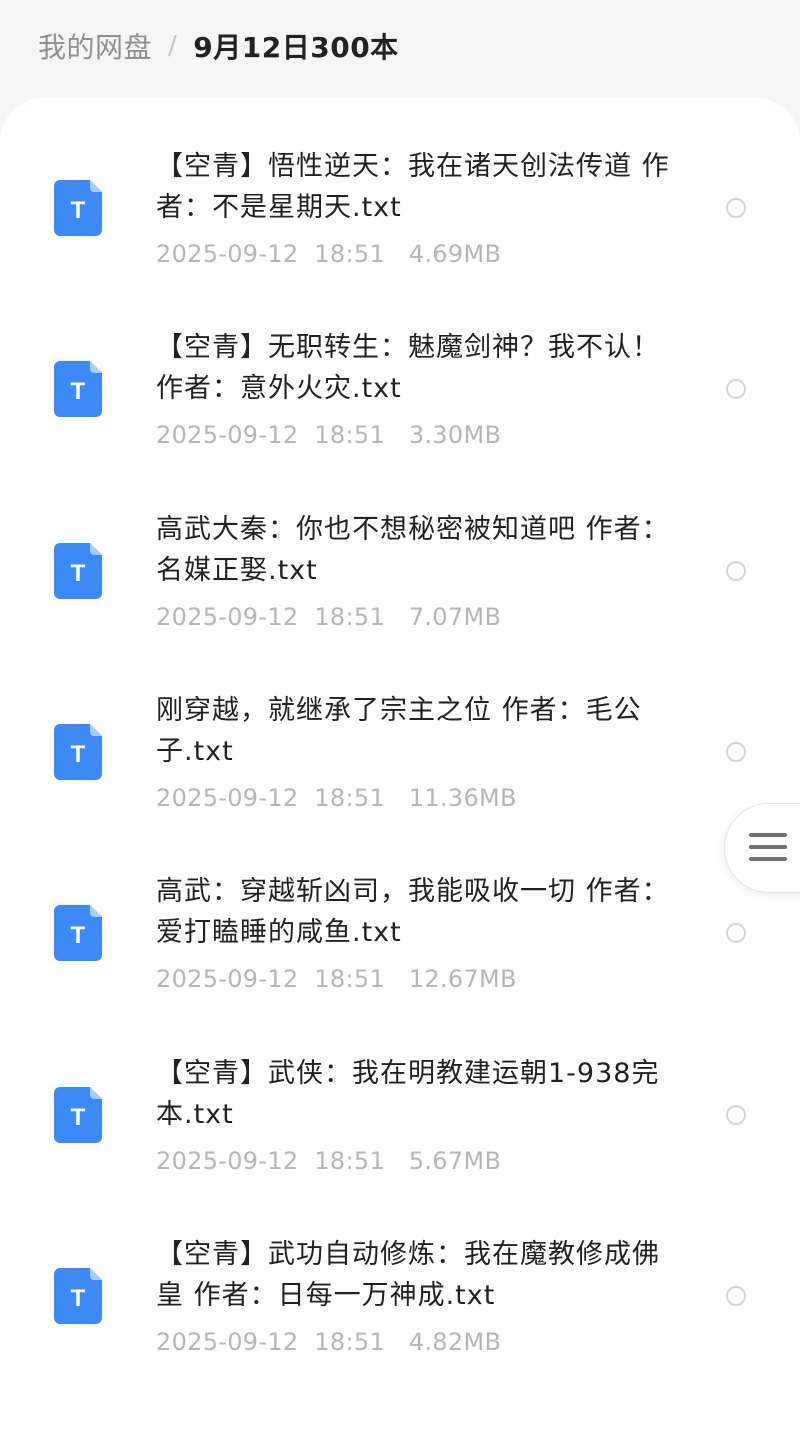 The image size is (800, 1438). What do you see at coordinates (455, 435) in the screenshot?
I see `file-size: 3.30MB` at bounding box center [455, 435].